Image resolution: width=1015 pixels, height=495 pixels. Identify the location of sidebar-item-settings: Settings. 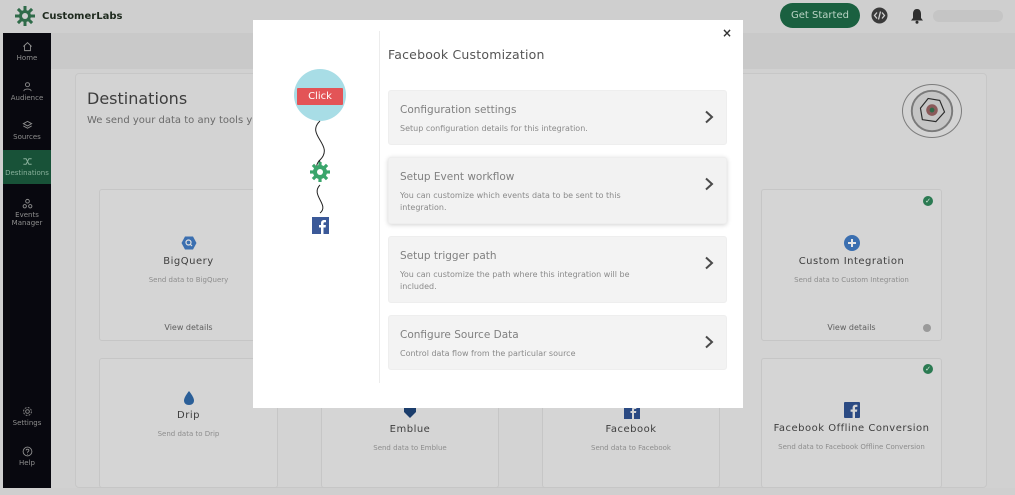
(27, 419).